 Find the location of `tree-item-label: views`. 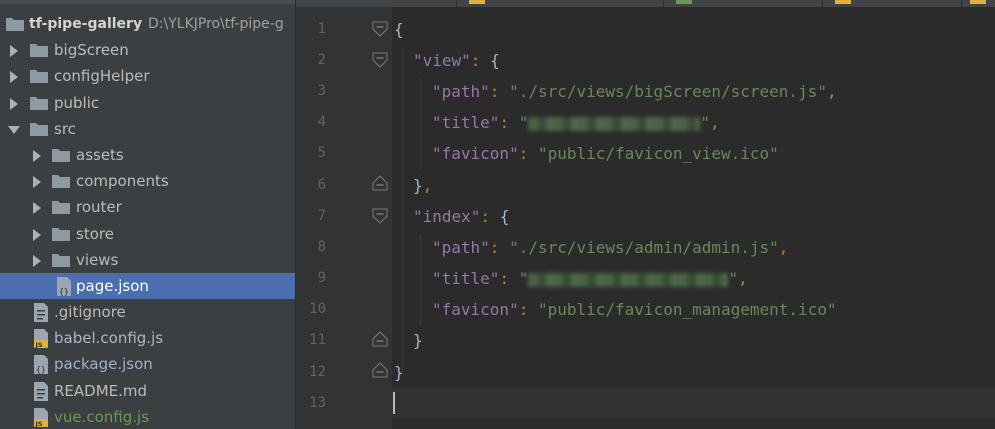

tree-item-label: views is located at coordinates (97, 259).